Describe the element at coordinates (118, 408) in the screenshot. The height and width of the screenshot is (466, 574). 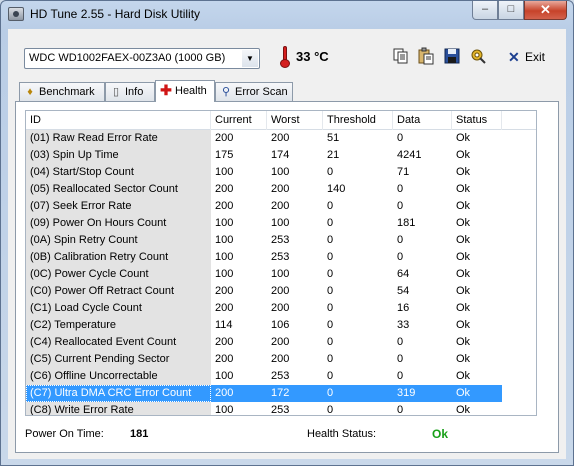
I see `cell-id: (C8) Write Error Rate` at that location.